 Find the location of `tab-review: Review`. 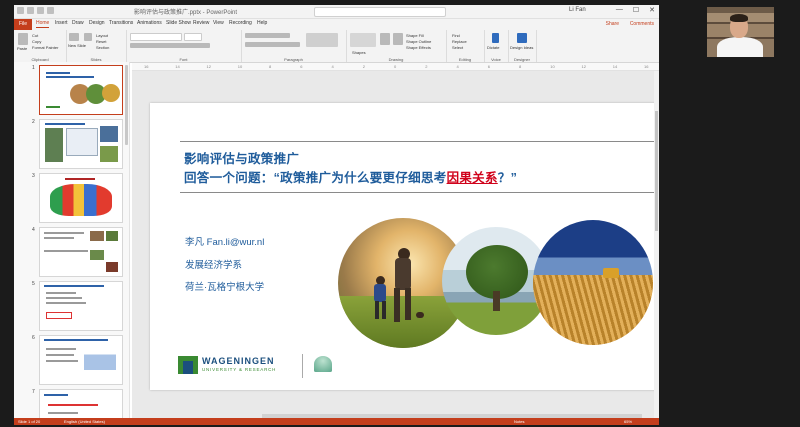

tab-review: Review is located at coordinates (201, 23).